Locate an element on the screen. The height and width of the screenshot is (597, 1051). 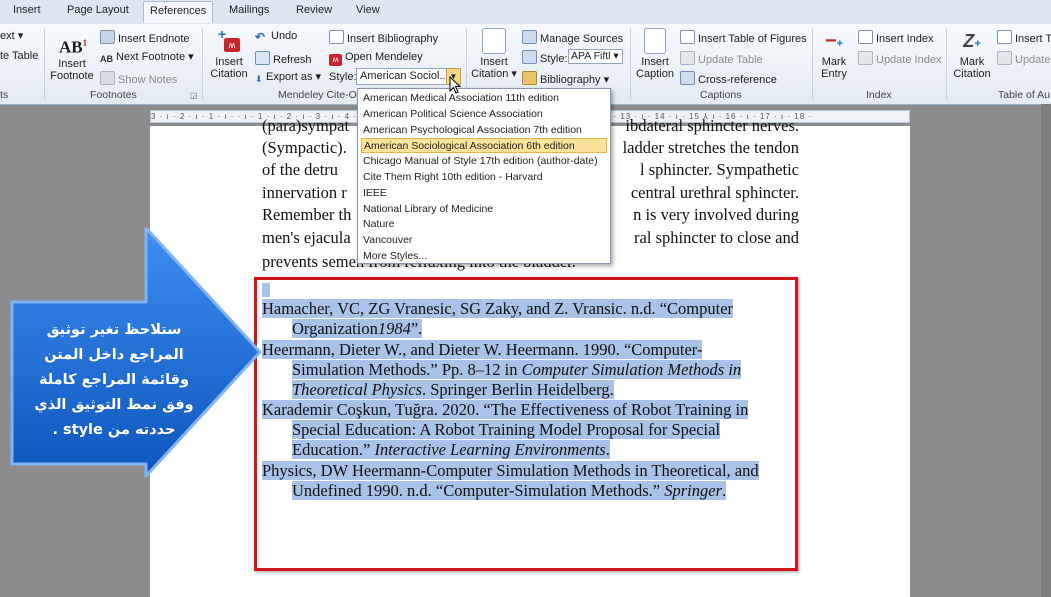
style-option: National Library of Medicine is located at coordinates (484, 209).